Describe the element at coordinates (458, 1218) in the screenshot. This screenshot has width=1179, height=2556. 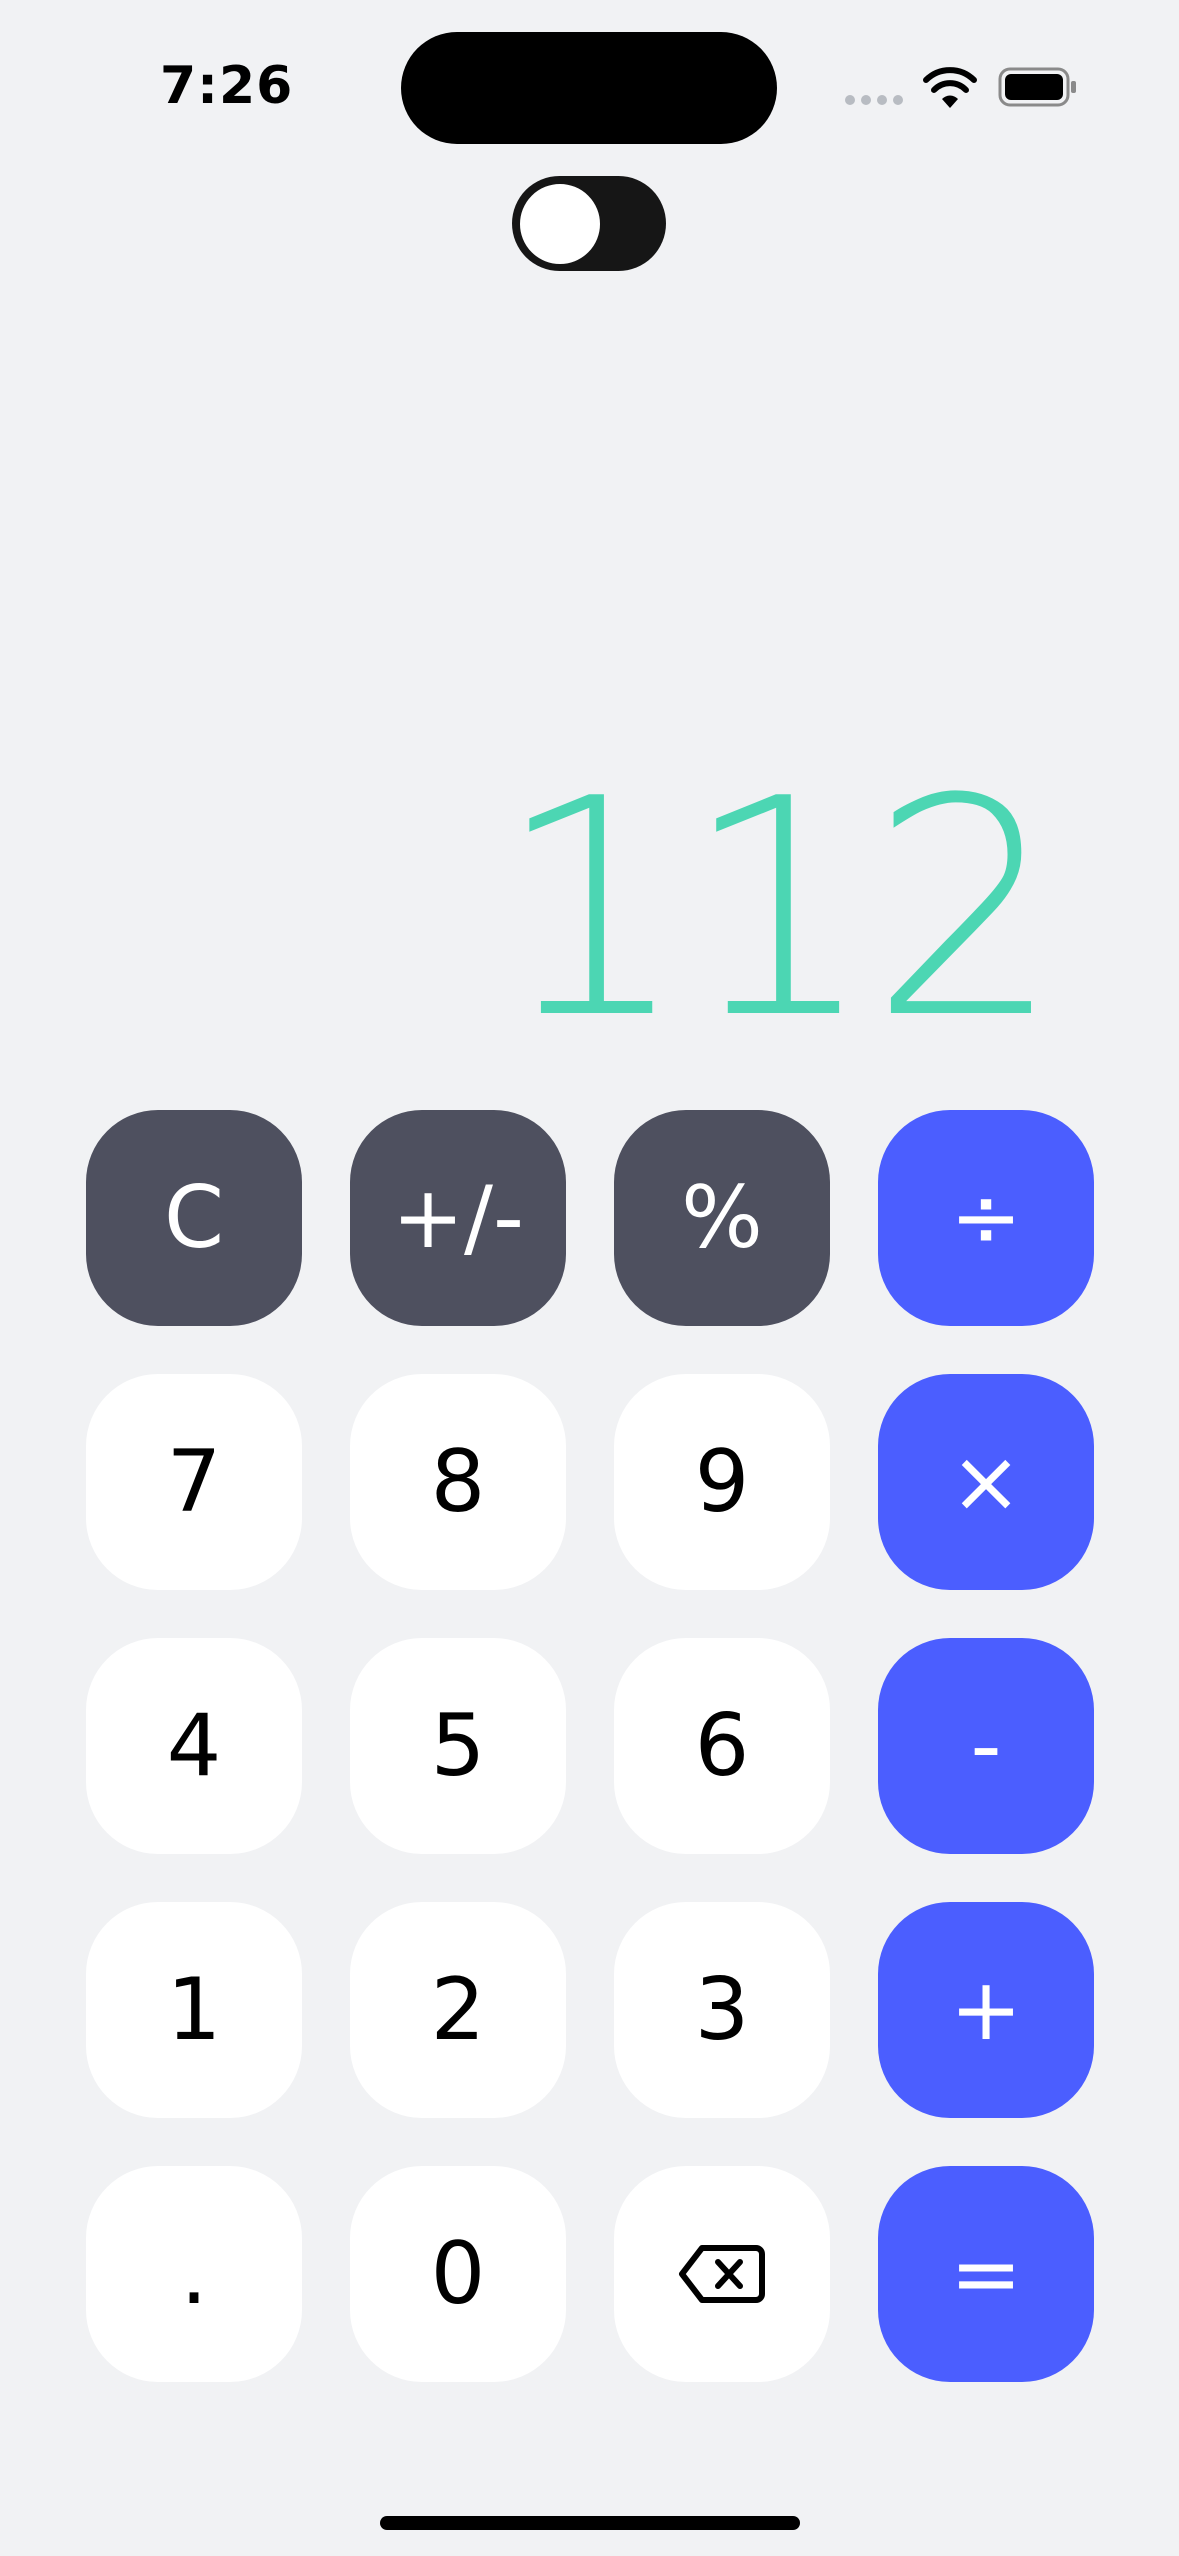
I see `sign-toggle-button: +/-` at that location.